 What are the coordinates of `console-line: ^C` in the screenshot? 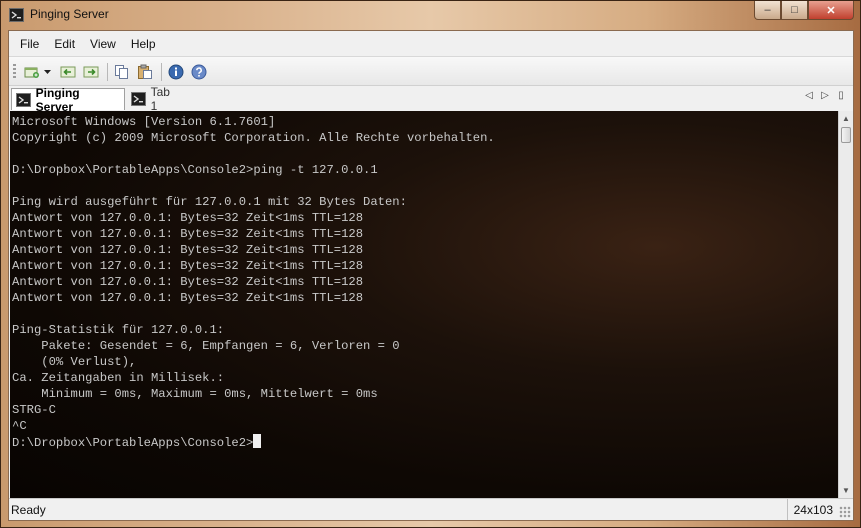 It's located at (19, 426).